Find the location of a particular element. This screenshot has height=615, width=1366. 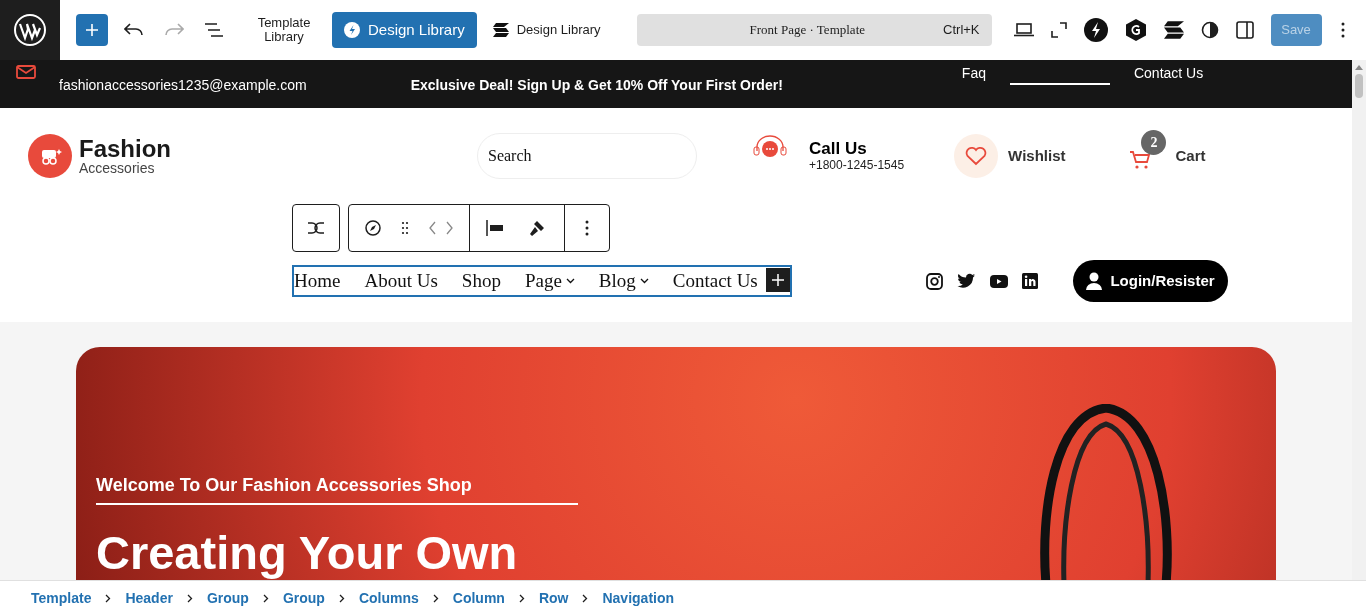

email-address: fashionaccessories1235@example.com is located at coordinates (183, 85).